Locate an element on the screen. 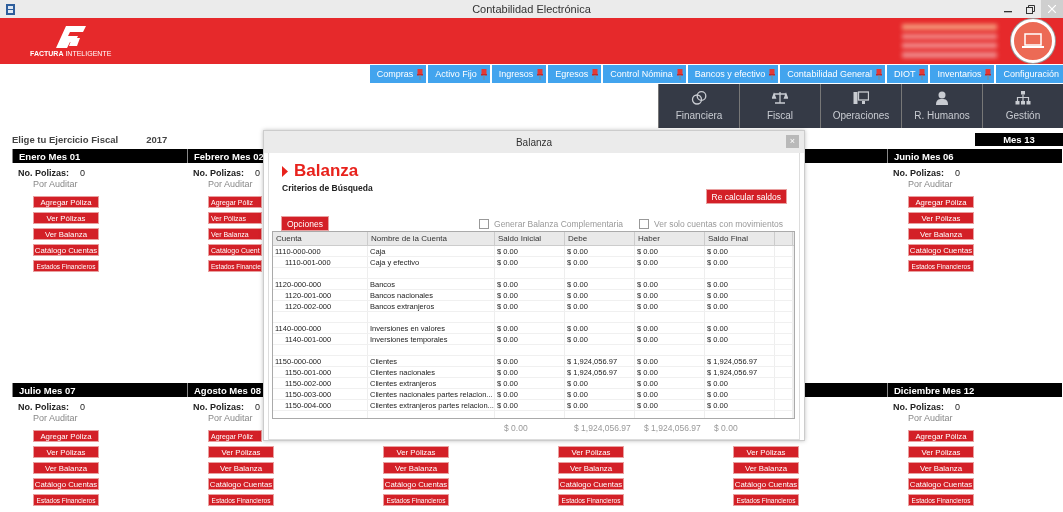 The height and width of the screenshot is (512, 1063). fiscal-year-label: Elige tu Ejercicio Fiscal is located at coordinates (65, 139).